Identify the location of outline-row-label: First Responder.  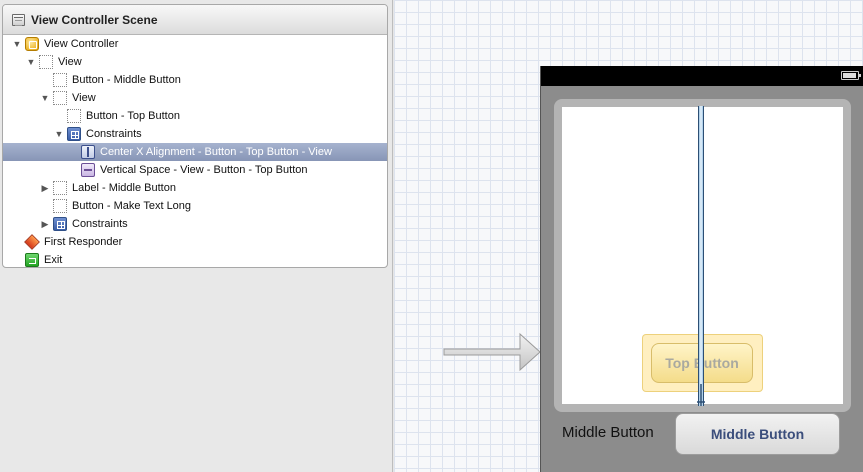
(83, 242).